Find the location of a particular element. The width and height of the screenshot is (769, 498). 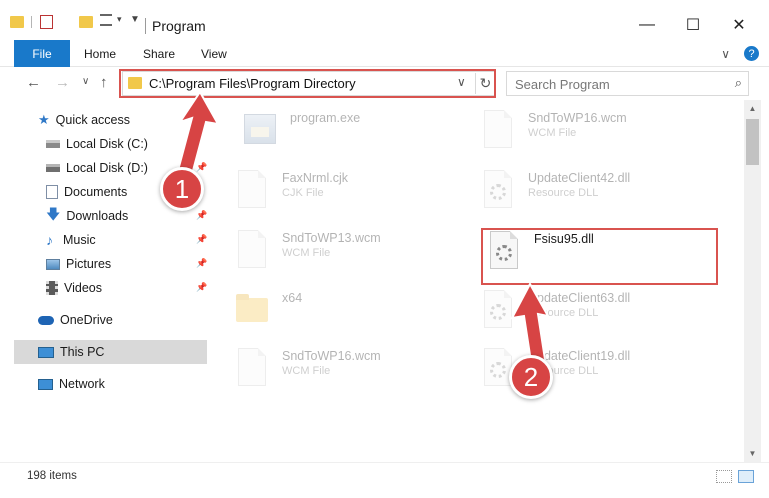

sidebar-item-label: Music is located at coordinates (79, 240).